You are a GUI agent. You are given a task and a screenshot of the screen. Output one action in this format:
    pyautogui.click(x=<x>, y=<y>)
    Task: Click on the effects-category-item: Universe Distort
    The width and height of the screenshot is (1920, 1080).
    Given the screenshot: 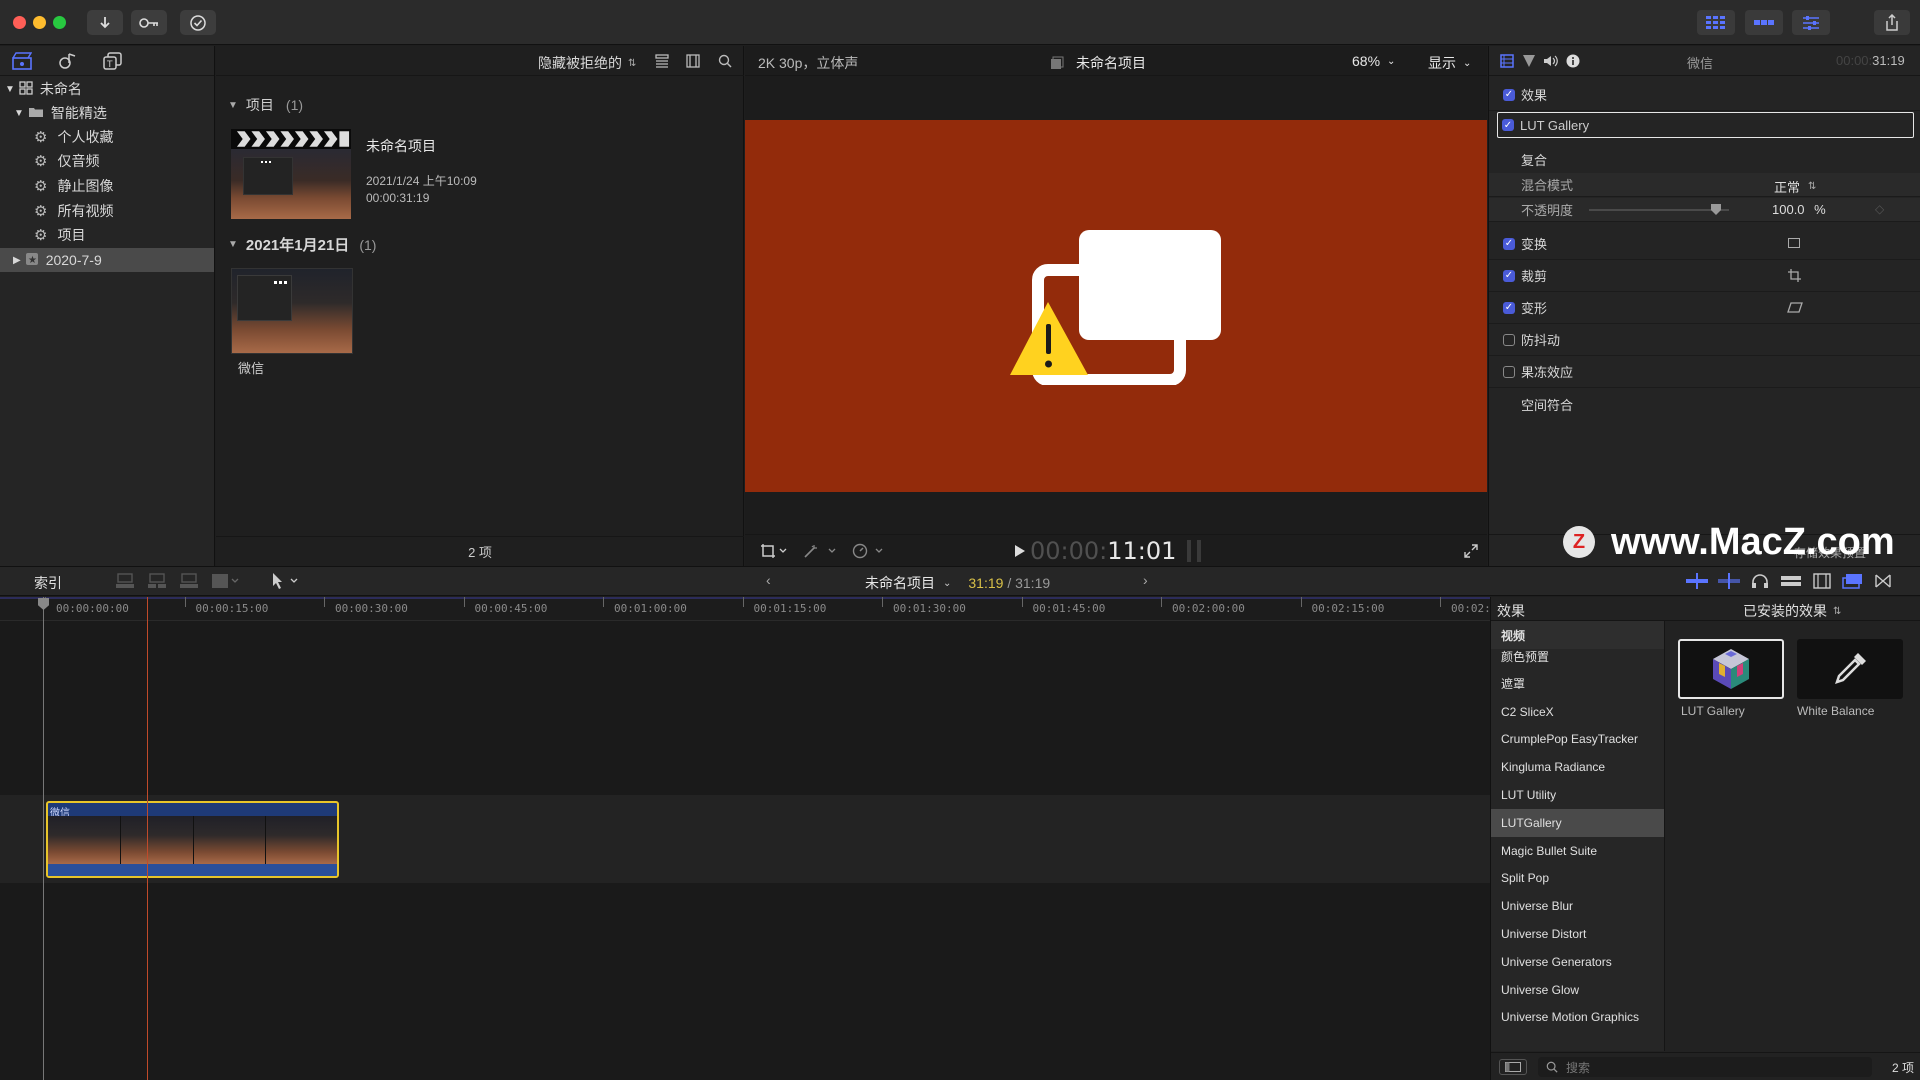 What is the action you would take?
    pyautogui.click(x=1577, y=934)
    